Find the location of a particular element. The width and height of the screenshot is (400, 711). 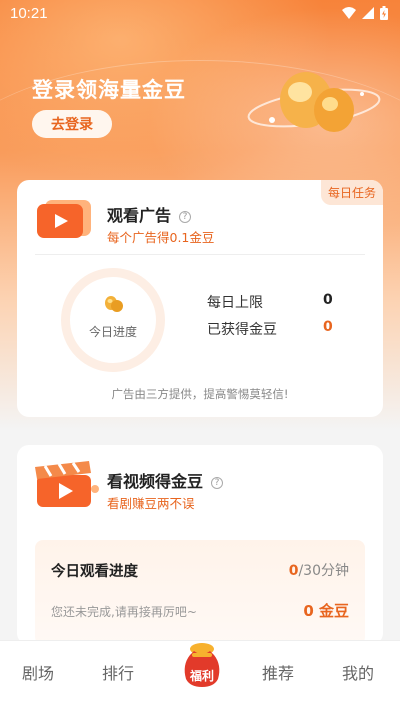

watch-progress-title: 今日观看进度 is located at coordinates (94, 572).